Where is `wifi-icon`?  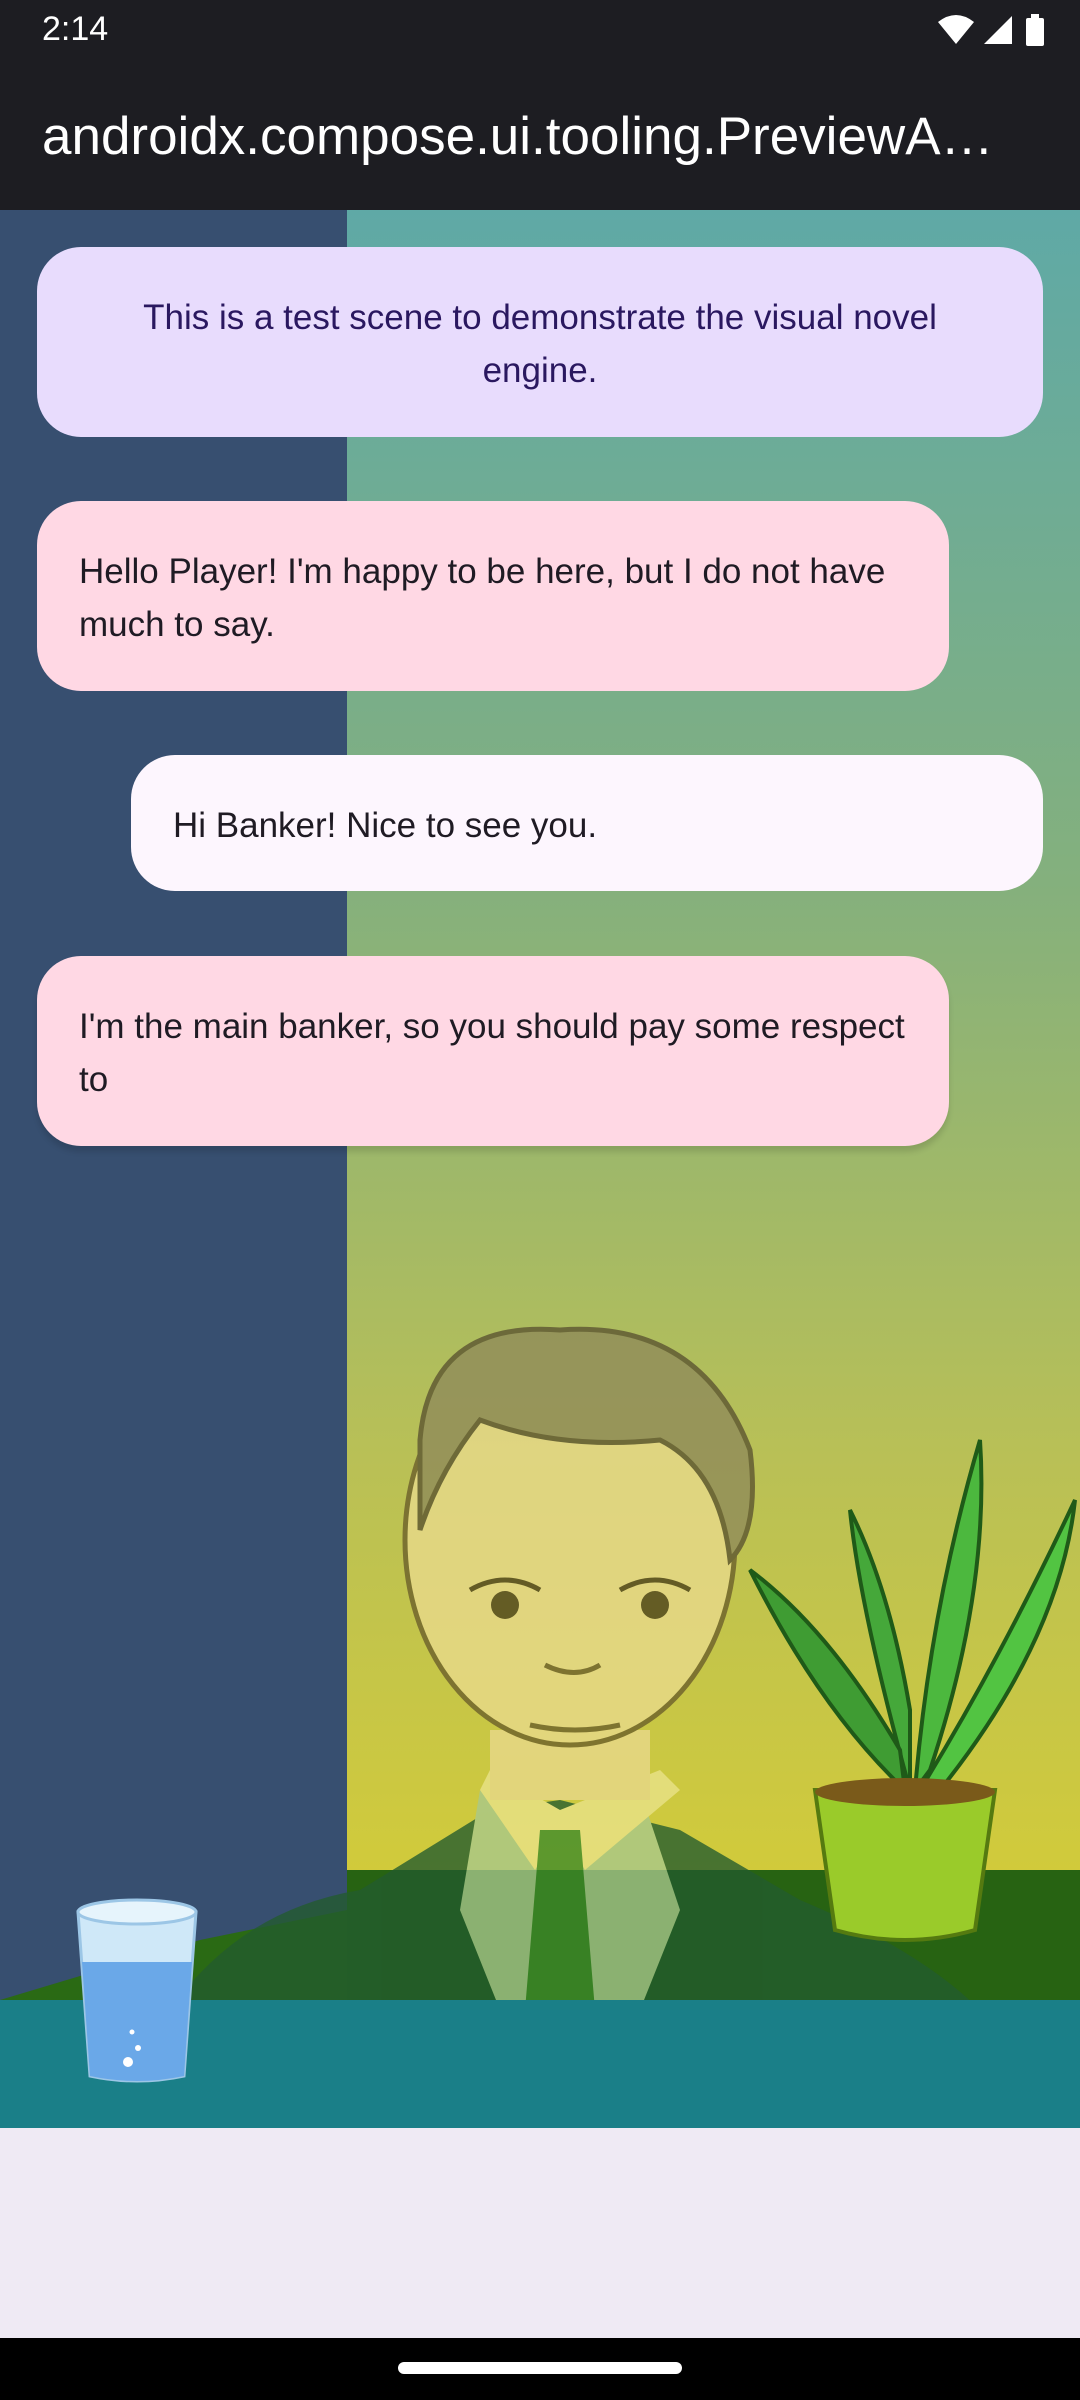
wifi-icon is located at coordinates (956, 29).